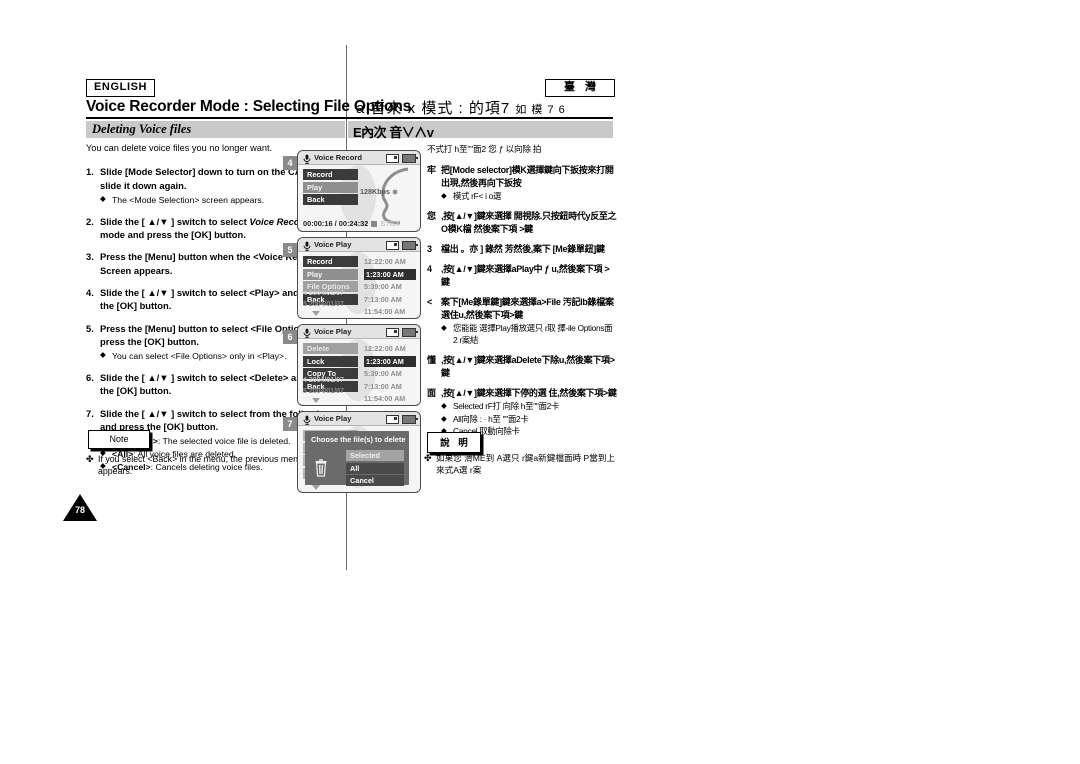 This screenshot has height=764, width=1080. What do you see at coordinates (410, 419) in the screenshot?
I see `battery-icon` at bounding box center [410, 419].